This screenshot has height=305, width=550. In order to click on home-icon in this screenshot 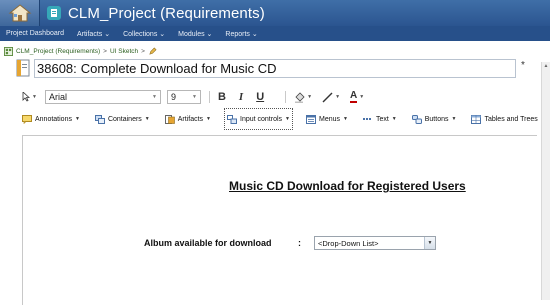, I will do `click(19, 13)`.